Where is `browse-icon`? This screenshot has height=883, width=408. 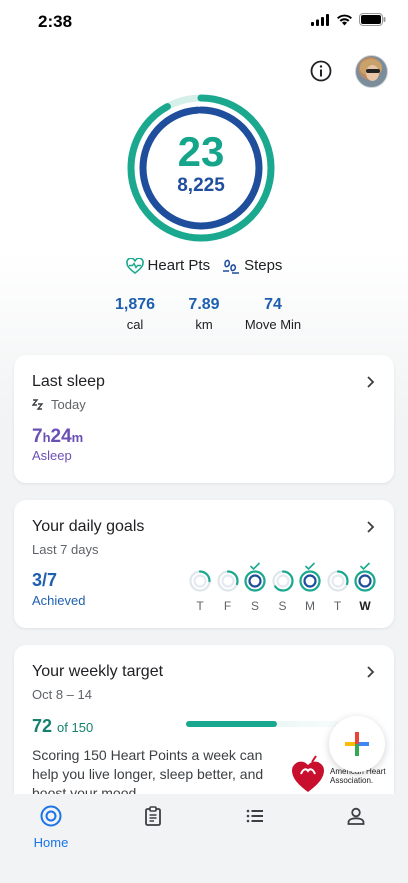
browse-icon is located at coordinates (254, 816).